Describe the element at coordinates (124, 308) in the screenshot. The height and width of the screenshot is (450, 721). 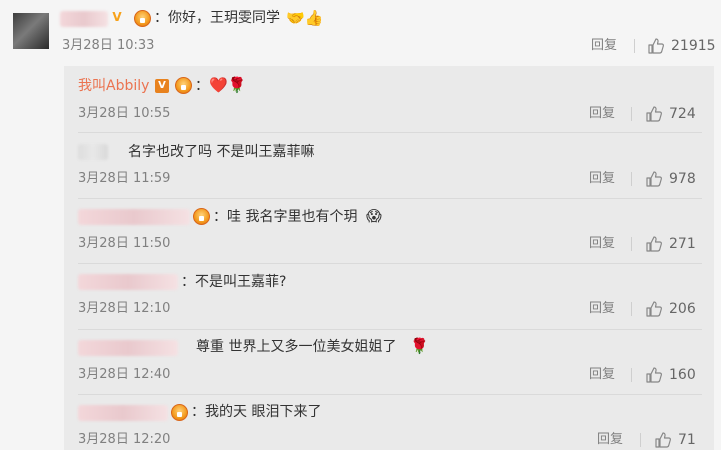
I see `reply-time: 3月28日 12:10` at that location.